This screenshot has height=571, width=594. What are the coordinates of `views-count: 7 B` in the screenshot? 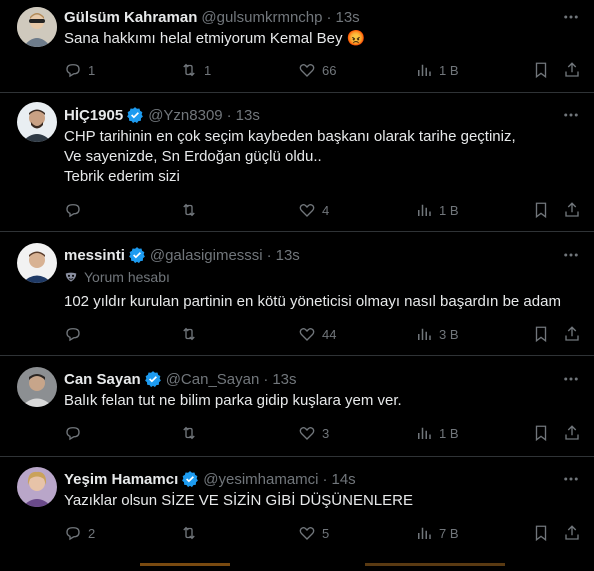 It's located at (449, 533).